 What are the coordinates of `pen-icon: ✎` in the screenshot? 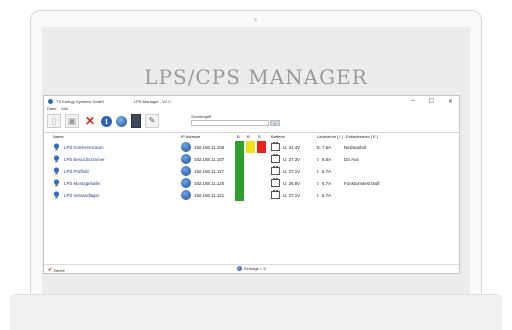 It's located at (152, 120).